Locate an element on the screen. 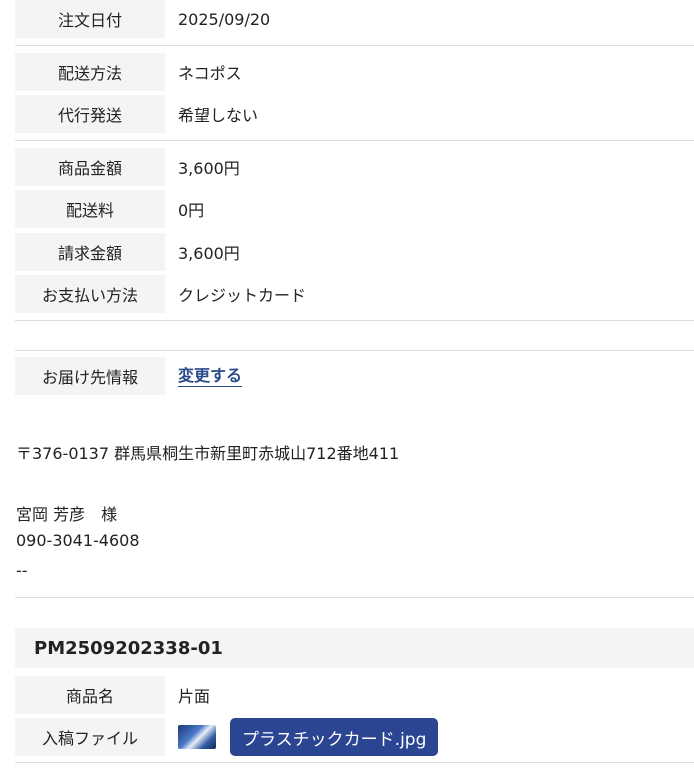 This screenshot has height=769, width=694. billing-amount-value: 3,600円 is located at coordinates (209, 253).